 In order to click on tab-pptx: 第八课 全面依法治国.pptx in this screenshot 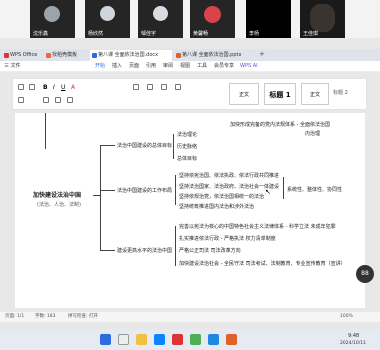, I will do `click(215, 55)`.